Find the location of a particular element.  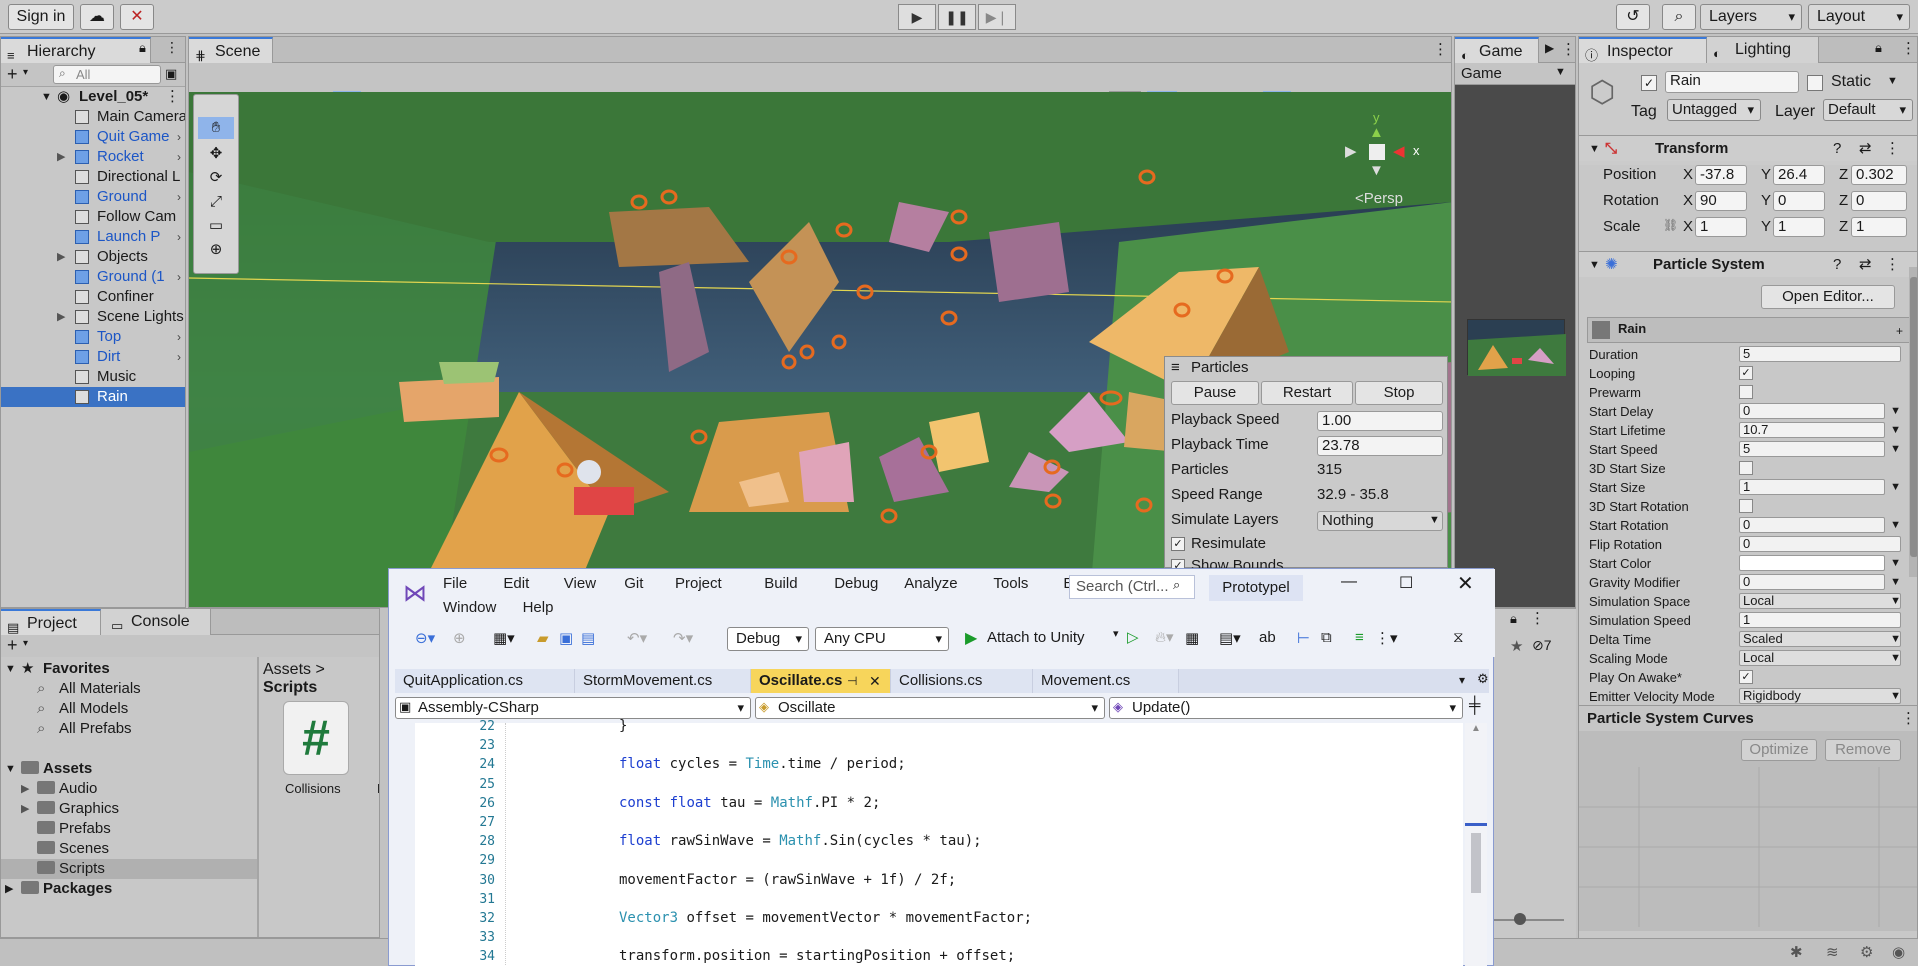

close-icon: ✕ is located at coordinates (875, 681).